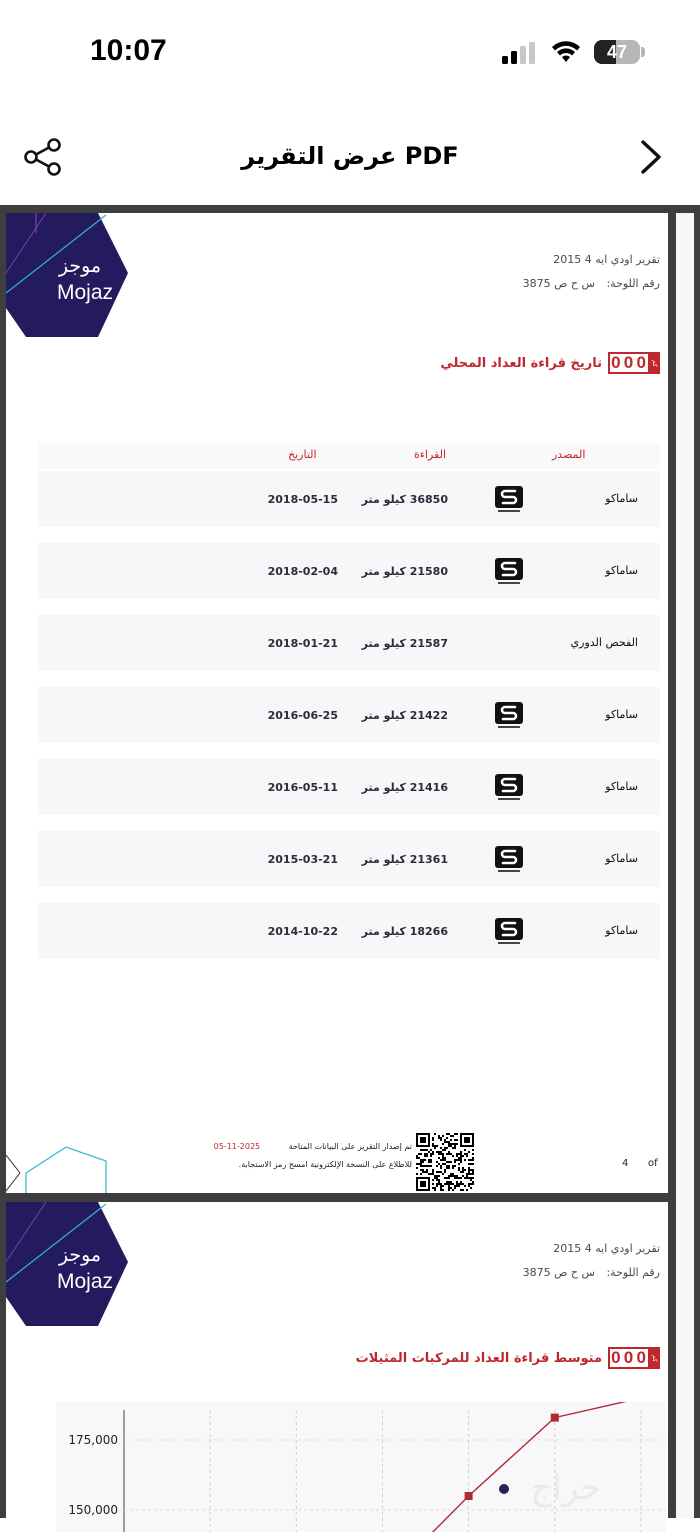 This screenshot has height=1532, width=700. Describe the element at coordinates (653, 1163) in the screenshot. I see `footer-of-label: of` at that location.